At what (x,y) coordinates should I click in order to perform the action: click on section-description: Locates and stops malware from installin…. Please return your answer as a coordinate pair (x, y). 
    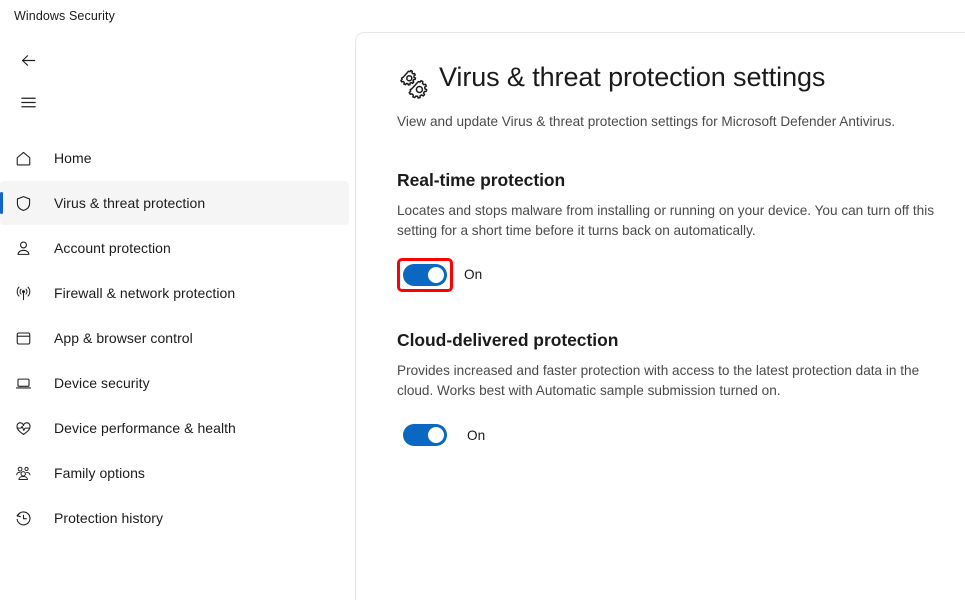
    Looking at the image, I should click on (666, 220).